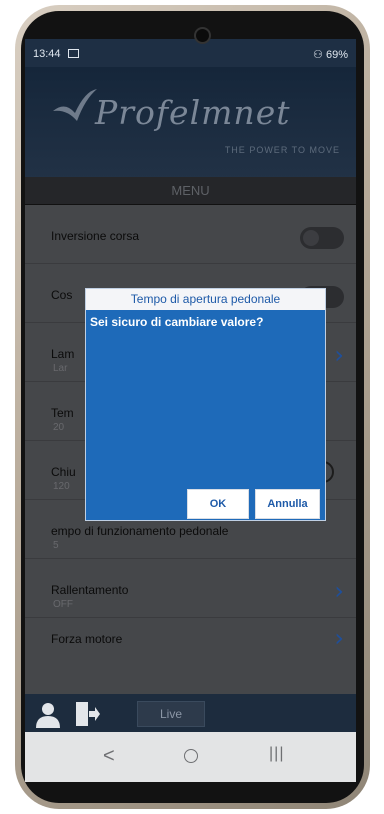 The width and height of the screenshot is (384, 814). Describe the element at coordinates (48, 714) in the screenshot. I see `user-icon` at that location.